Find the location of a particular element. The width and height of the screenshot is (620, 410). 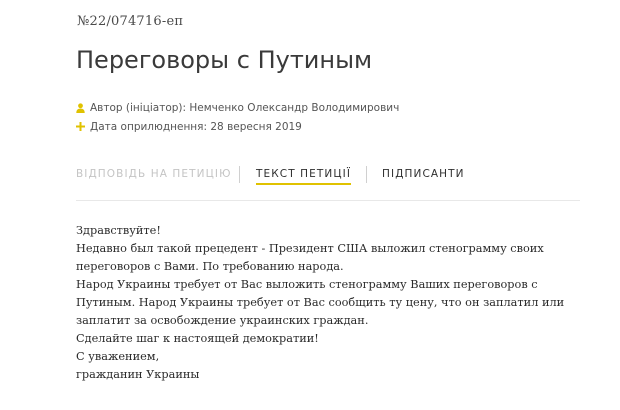

tab-signers: ПІДПИСАНТИ is located at coordinates (423, 174).